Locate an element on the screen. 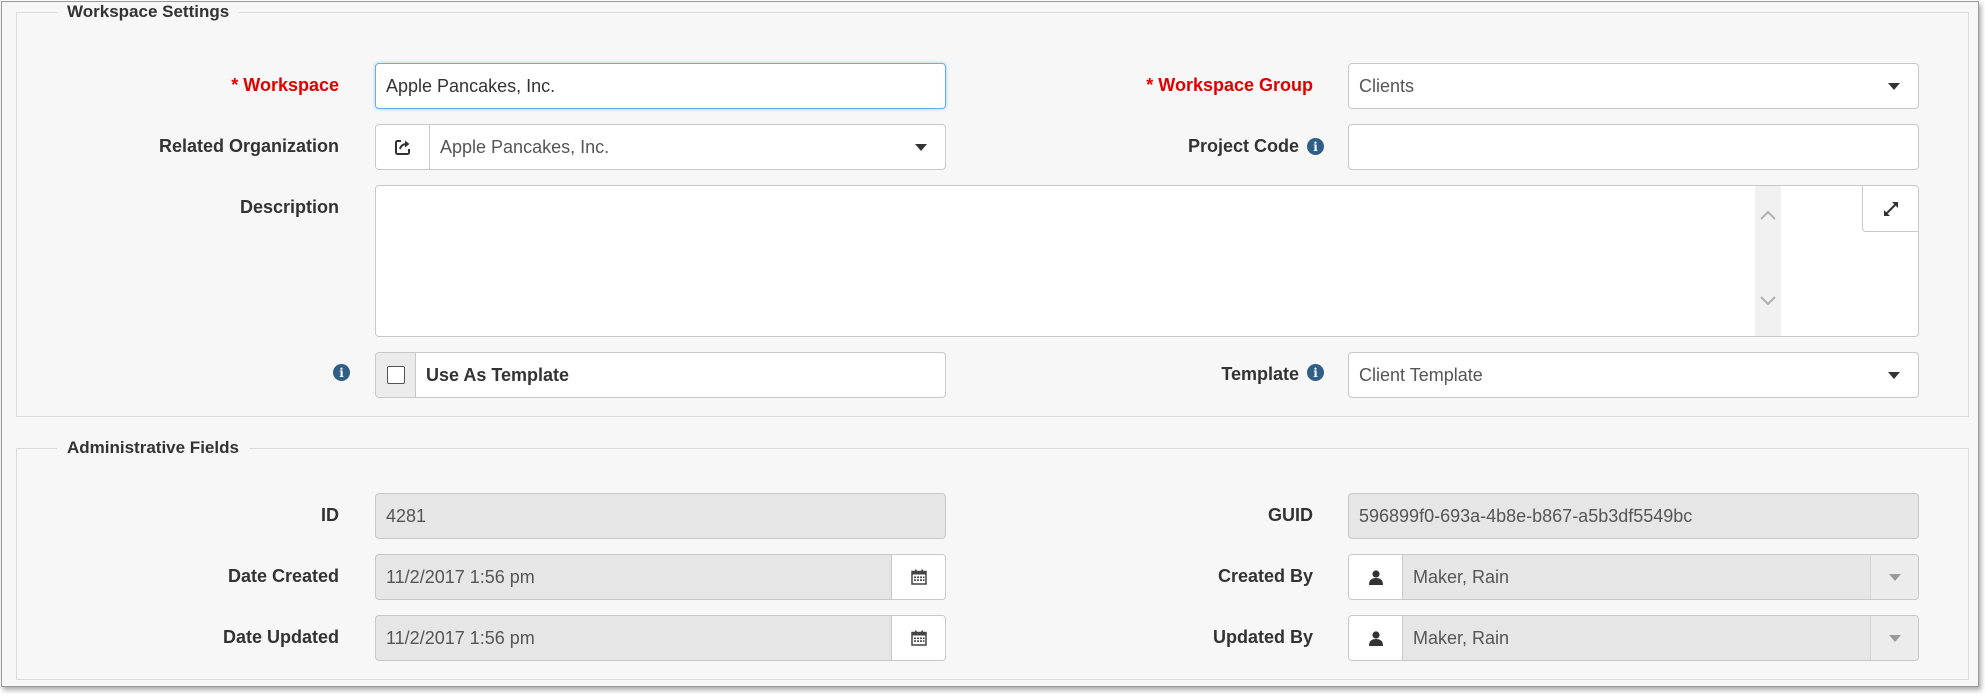  open-external-icon is located at coordinates (403, 147).